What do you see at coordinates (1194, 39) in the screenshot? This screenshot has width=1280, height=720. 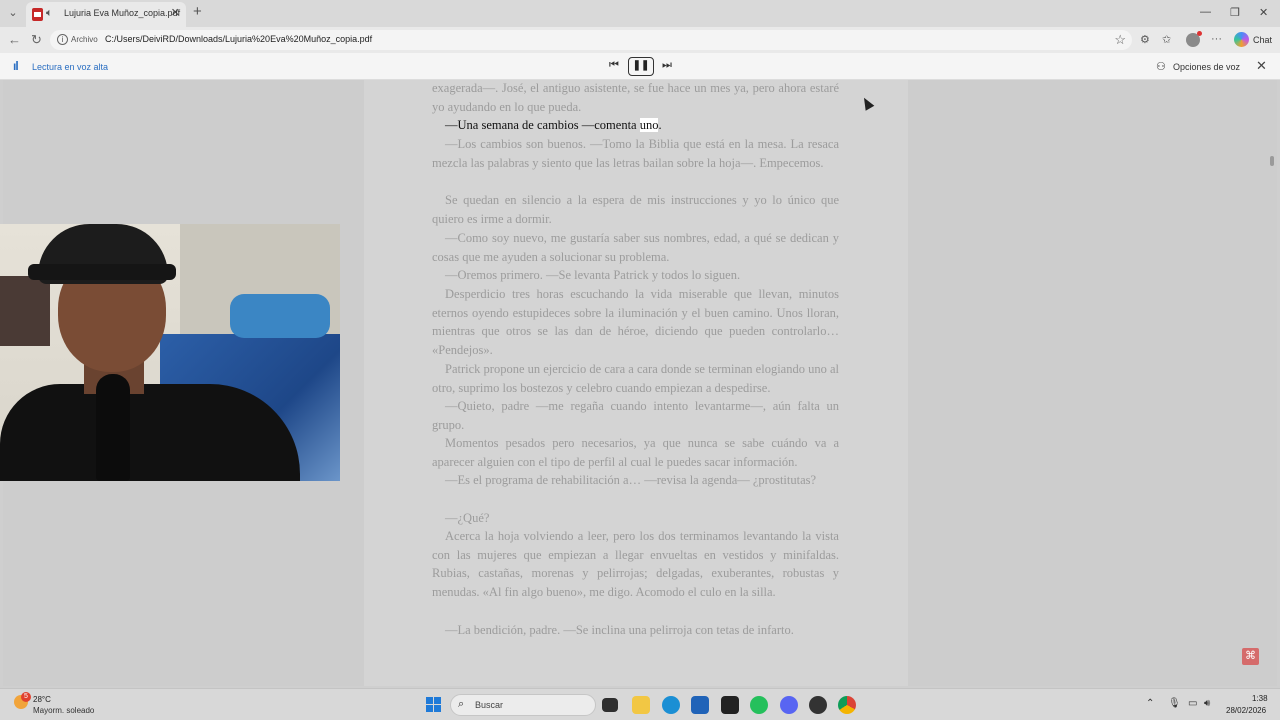 I see `profile-avatar` at bounding box center [1194, 39].